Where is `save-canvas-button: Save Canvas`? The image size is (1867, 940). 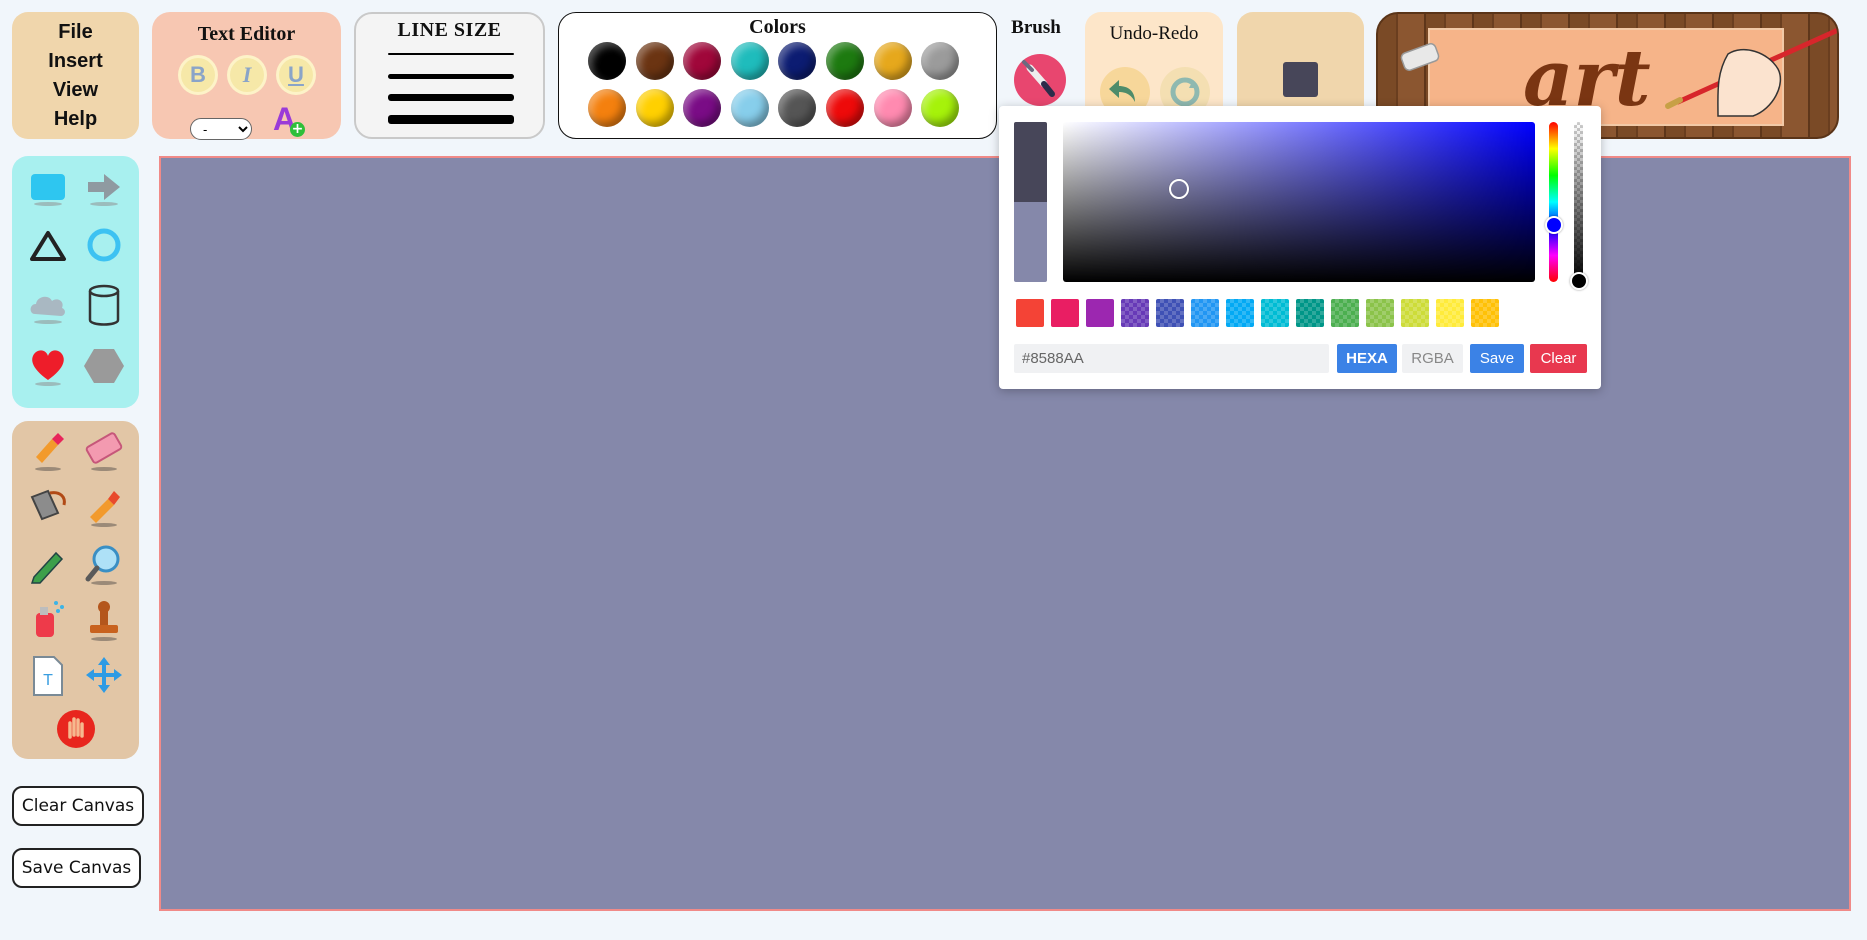 save-canvas-button: Save Canvas is located at coordinates (76, 868).